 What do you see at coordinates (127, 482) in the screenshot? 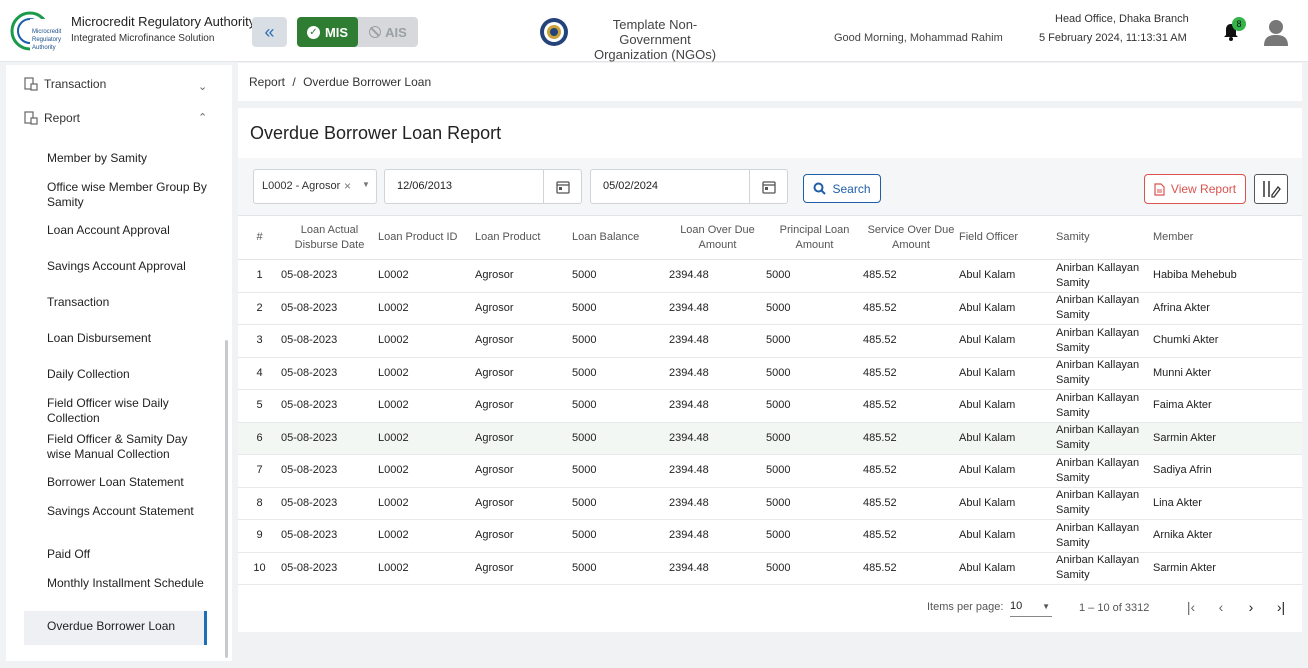
I see `sidebar-item-borrower-loan-statement: Borrower Loan Statement` at bounding box center [127, 482].